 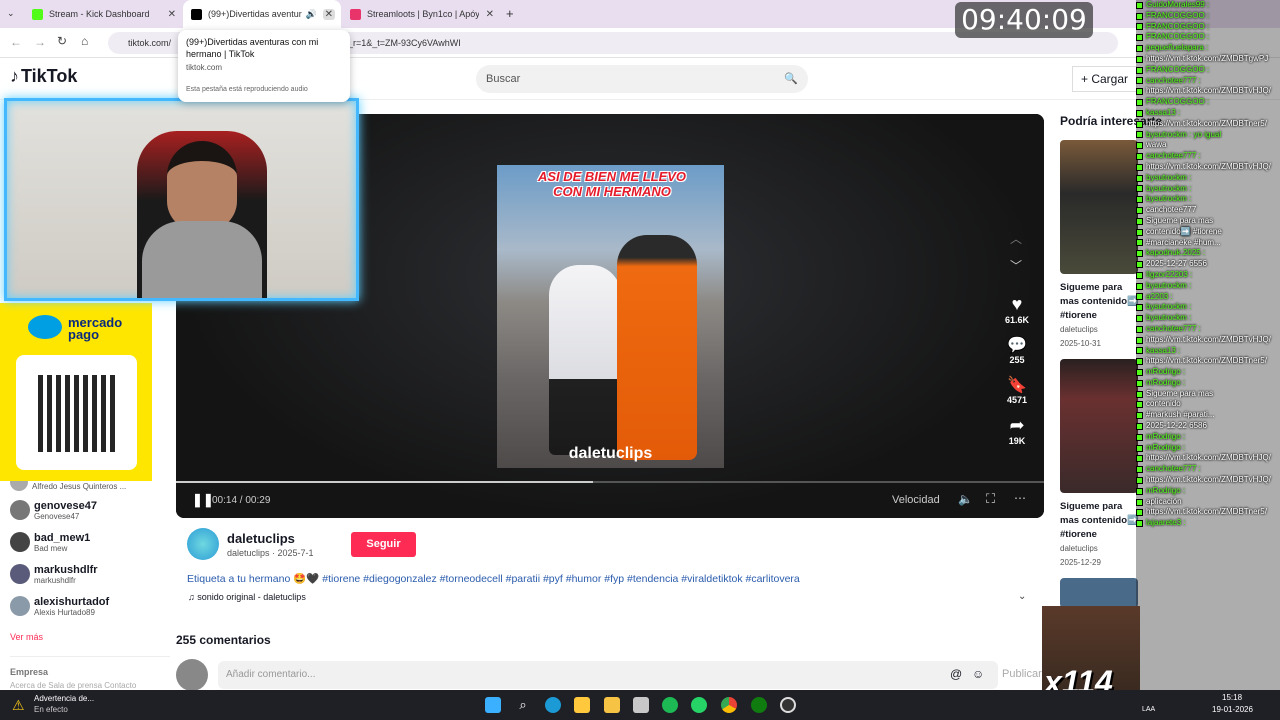 What do you see at coordinates (64, 612) in the screenshot?
I see `following-handle: Alexis Hurtado89` at bounding box center [64, 612].